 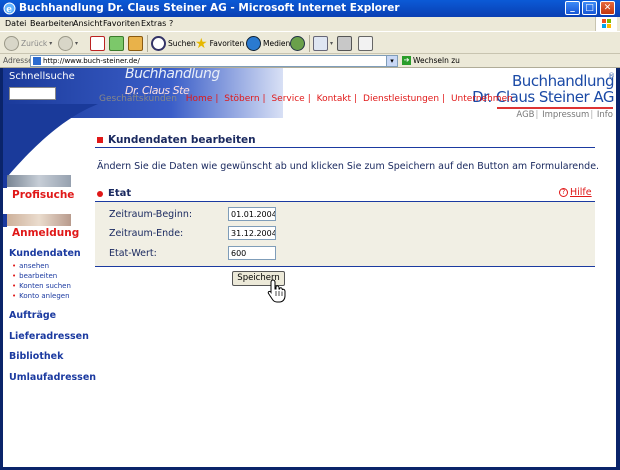 What do you see at coordinates (30, 266) in the screenshot?
I see `sidebar-sub-ansehen: • ansehen` at bounding box center [30, 266].